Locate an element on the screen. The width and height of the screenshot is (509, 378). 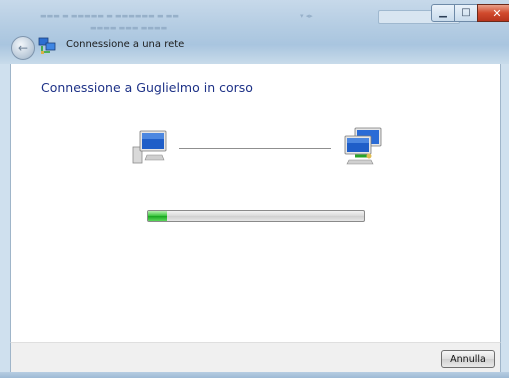
glass-blur-text: ▬▬▬ ▬ ▬▬▬▬▬ ▬ ▬▬▬▬▬▬ ▬ ▬▬ is located at coordinates (110, 16).